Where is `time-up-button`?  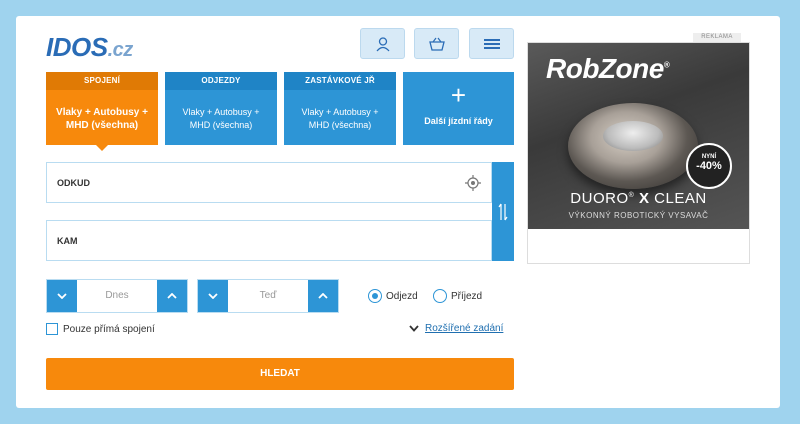
time-up-button is located at coordinates (323, 296).